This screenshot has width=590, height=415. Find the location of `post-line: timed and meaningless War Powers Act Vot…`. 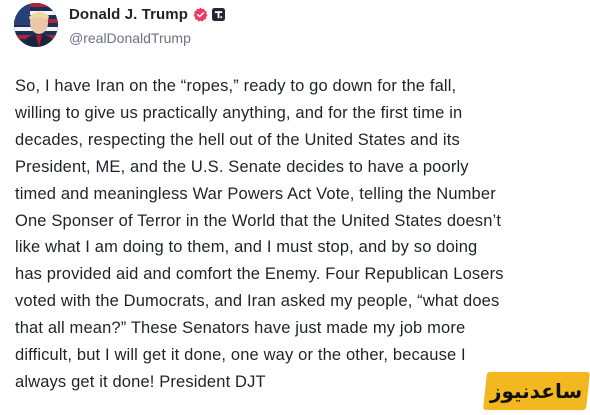

post-line: timed and meaningless War Powers Act Vot… is located at coordinates (255, 193).